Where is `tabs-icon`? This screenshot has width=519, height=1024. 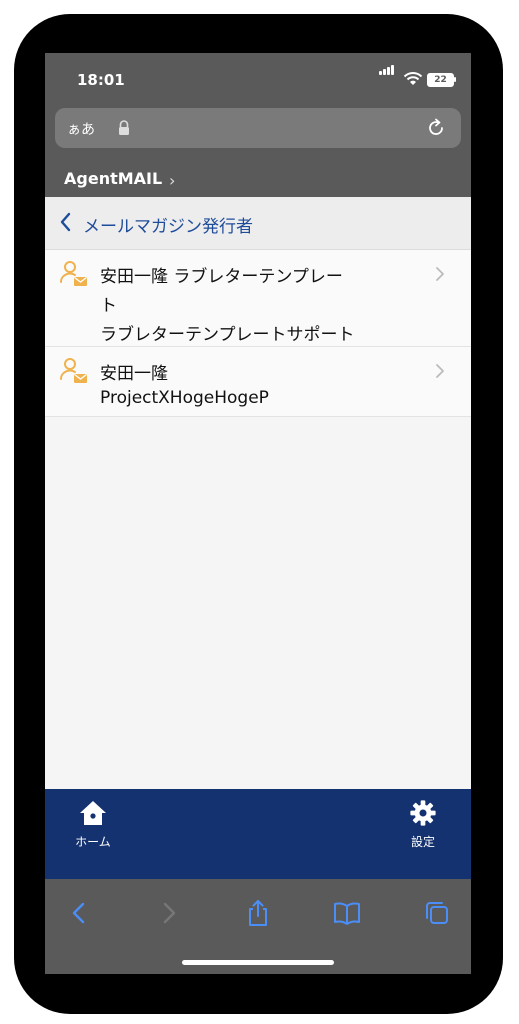
tabs-icon is located at coordinates (437, 913).